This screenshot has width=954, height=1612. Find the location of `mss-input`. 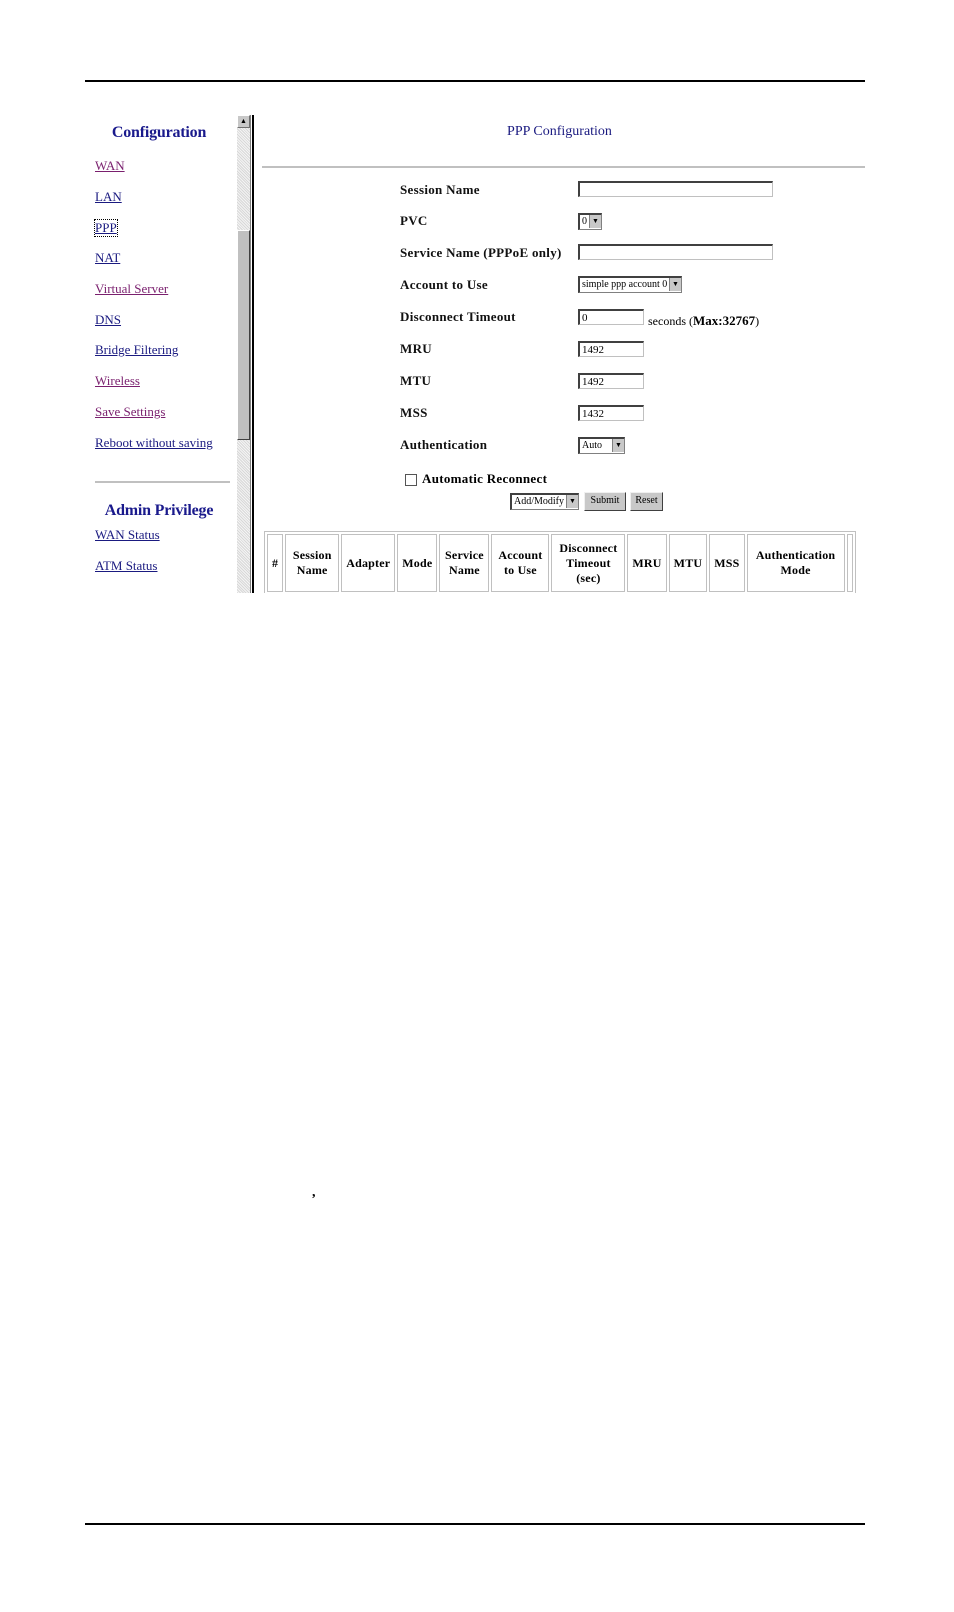

mss-input is located at coordinates (611, 413).